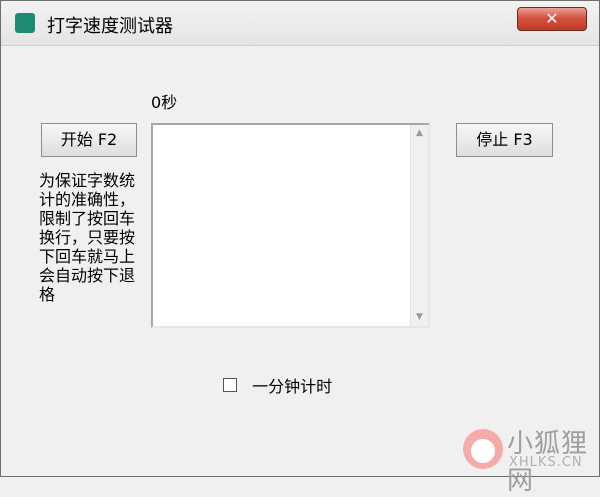 The width and height of the screenshot is (600, 497). Describe the element at coordinates (546, 462) in the screenshot. I see `watermark-subtext: XHLKS.CN` at that location.